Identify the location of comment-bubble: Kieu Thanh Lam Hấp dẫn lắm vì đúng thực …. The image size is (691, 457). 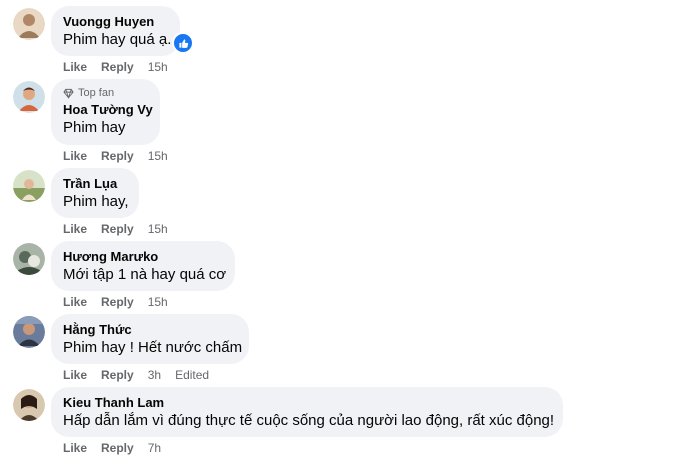
(307, 412).